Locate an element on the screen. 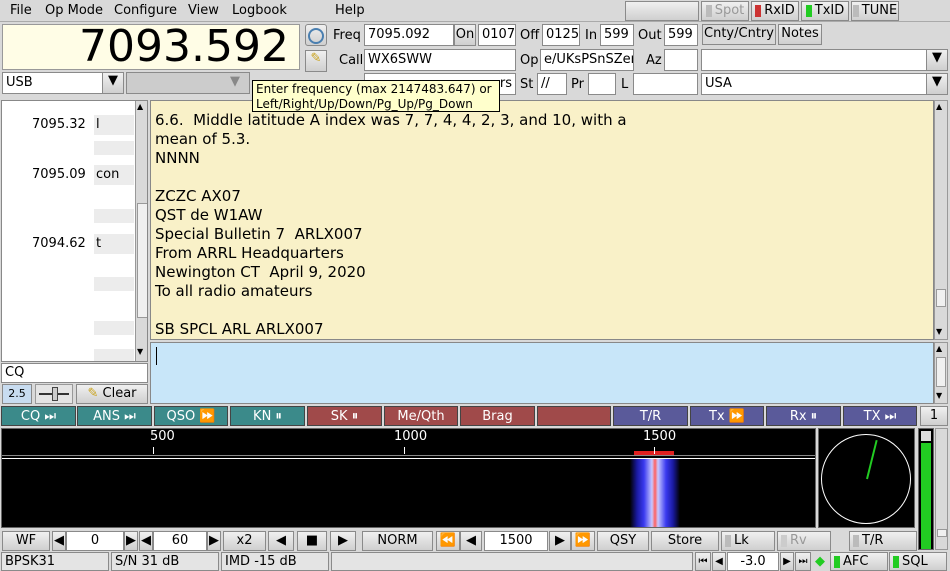 The image size is (950, 571). macro-button-4: KN ⏸ is located at coordinates (267, 416).